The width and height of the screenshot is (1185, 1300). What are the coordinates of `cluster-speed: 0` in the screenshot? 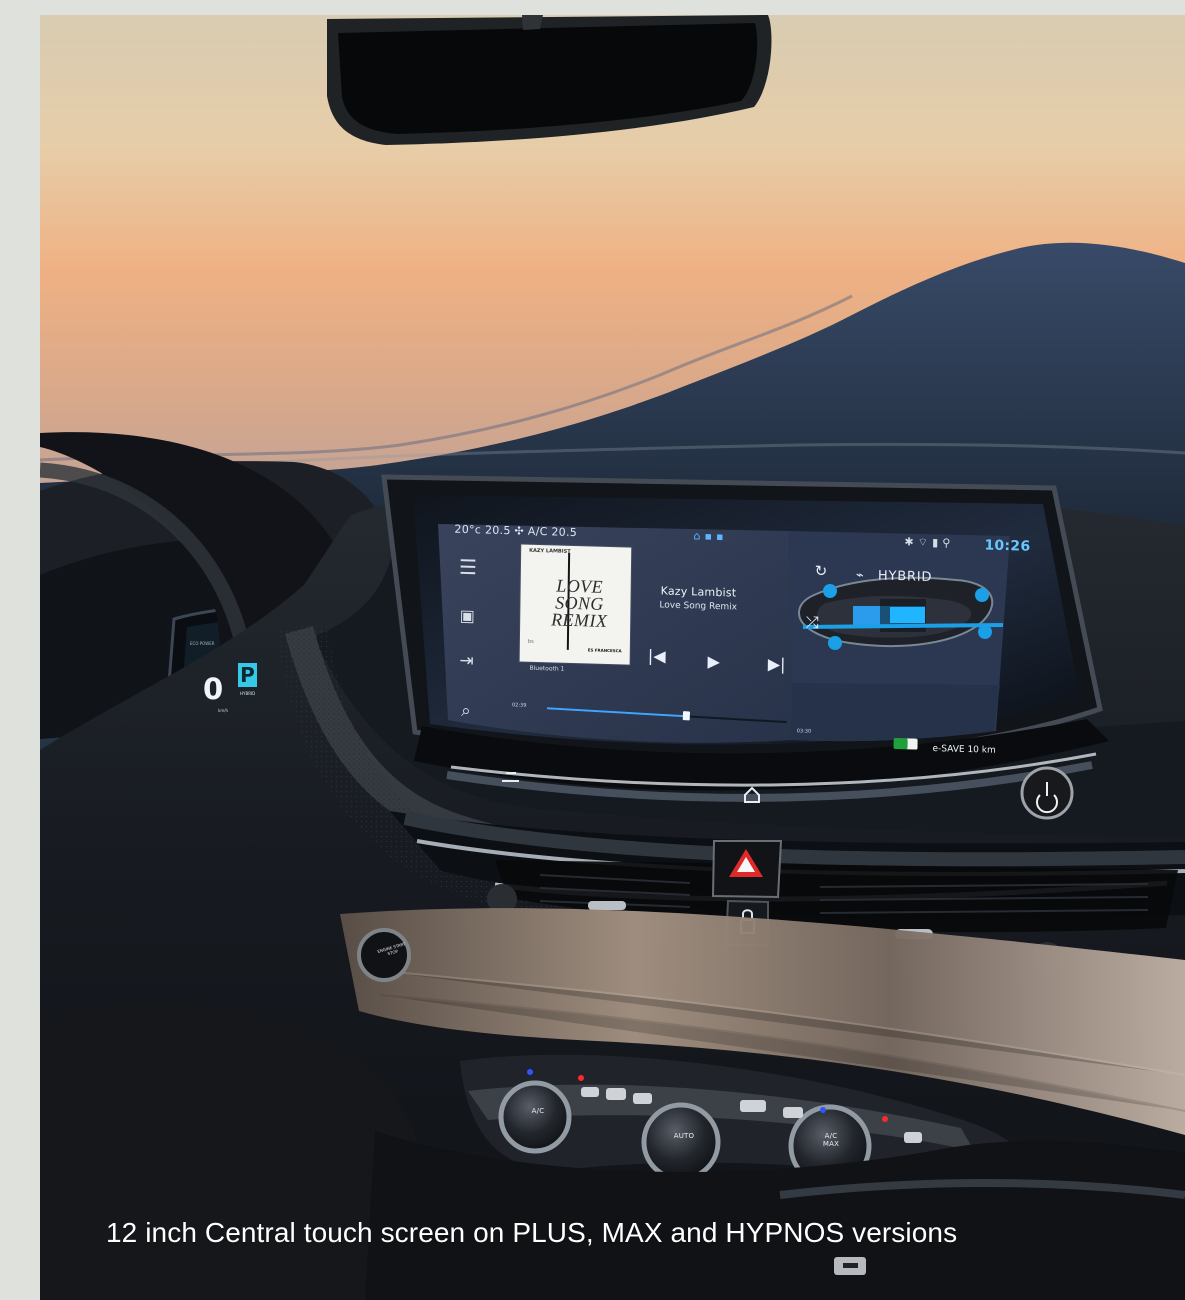 It's located at (213, 689).